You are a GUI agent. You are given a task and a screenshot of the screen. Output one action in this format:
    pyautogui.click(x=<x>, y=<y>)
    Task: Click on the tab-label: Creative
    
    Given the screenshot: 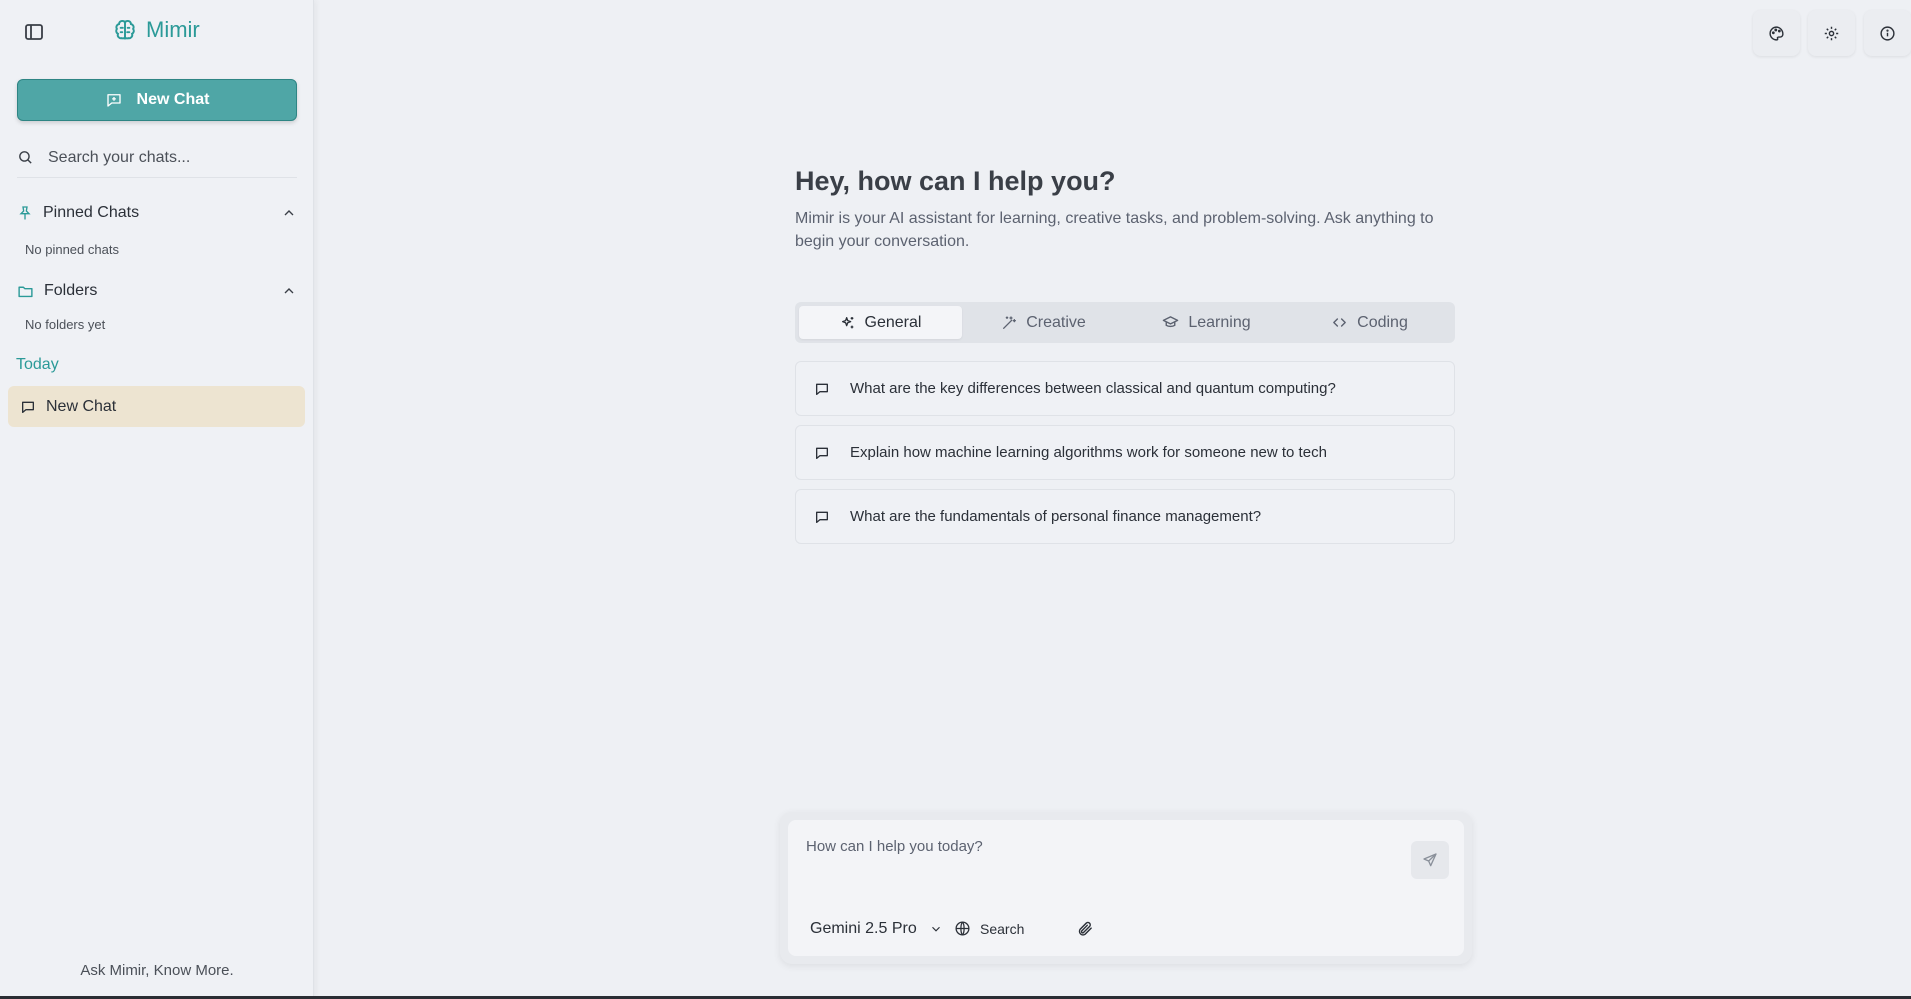 What is the action you would take?
    pyautogui.click(x=1056, y=322)
    